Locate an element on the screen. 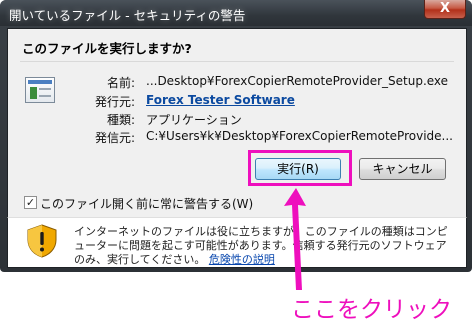  publisher-label: 発行元: is located at coordinates (114, 102).